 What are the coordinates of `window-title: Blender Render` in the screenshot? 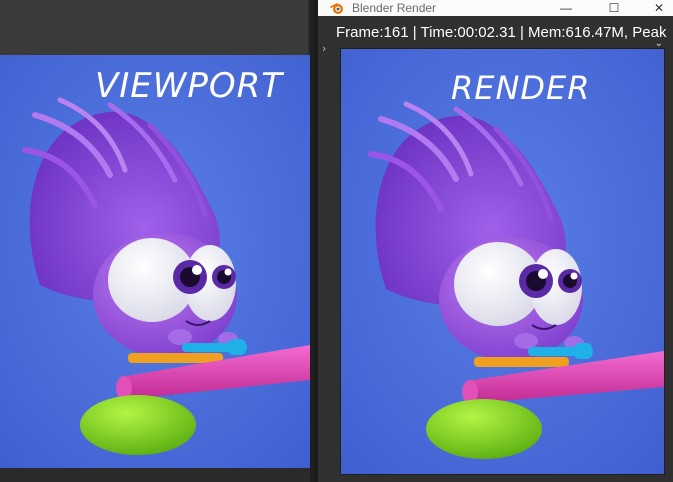 It's located at (394, 8).